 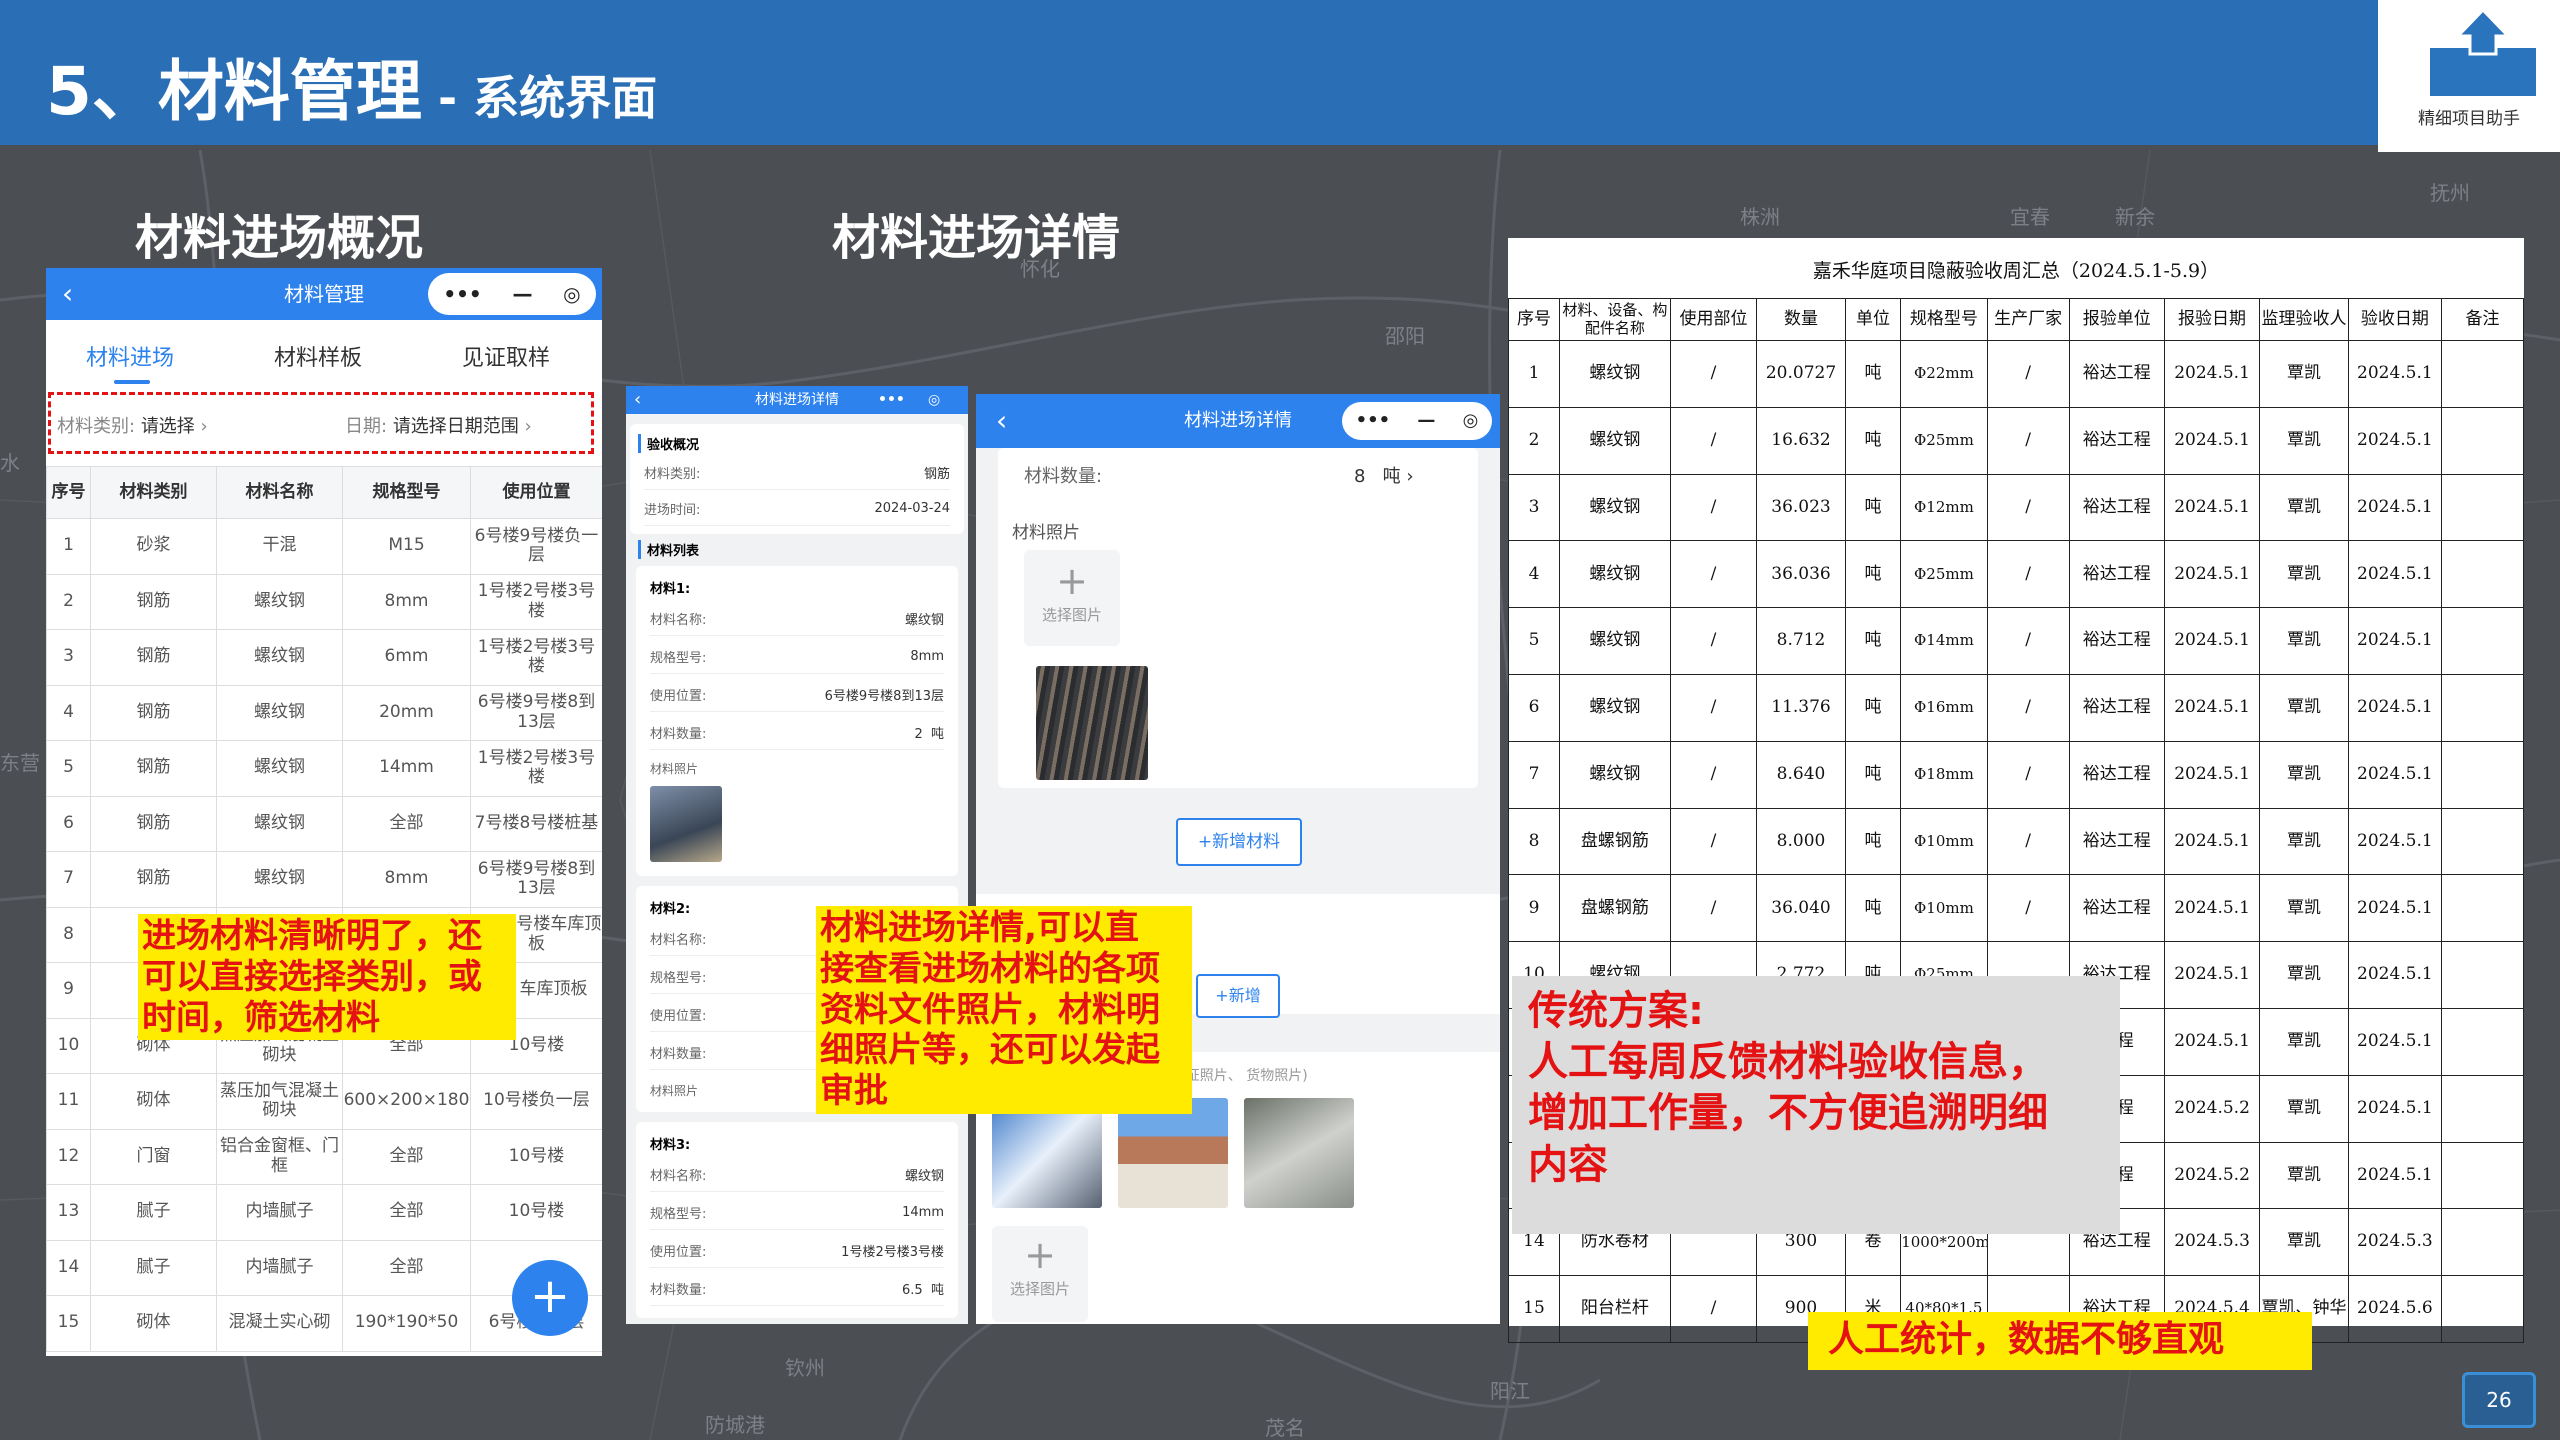 What do you see at coordinates (438, 425) in the screenshot?
I see `date-filter: 日期: 请选择日期范围 ›` at bounding box center [438, 425].